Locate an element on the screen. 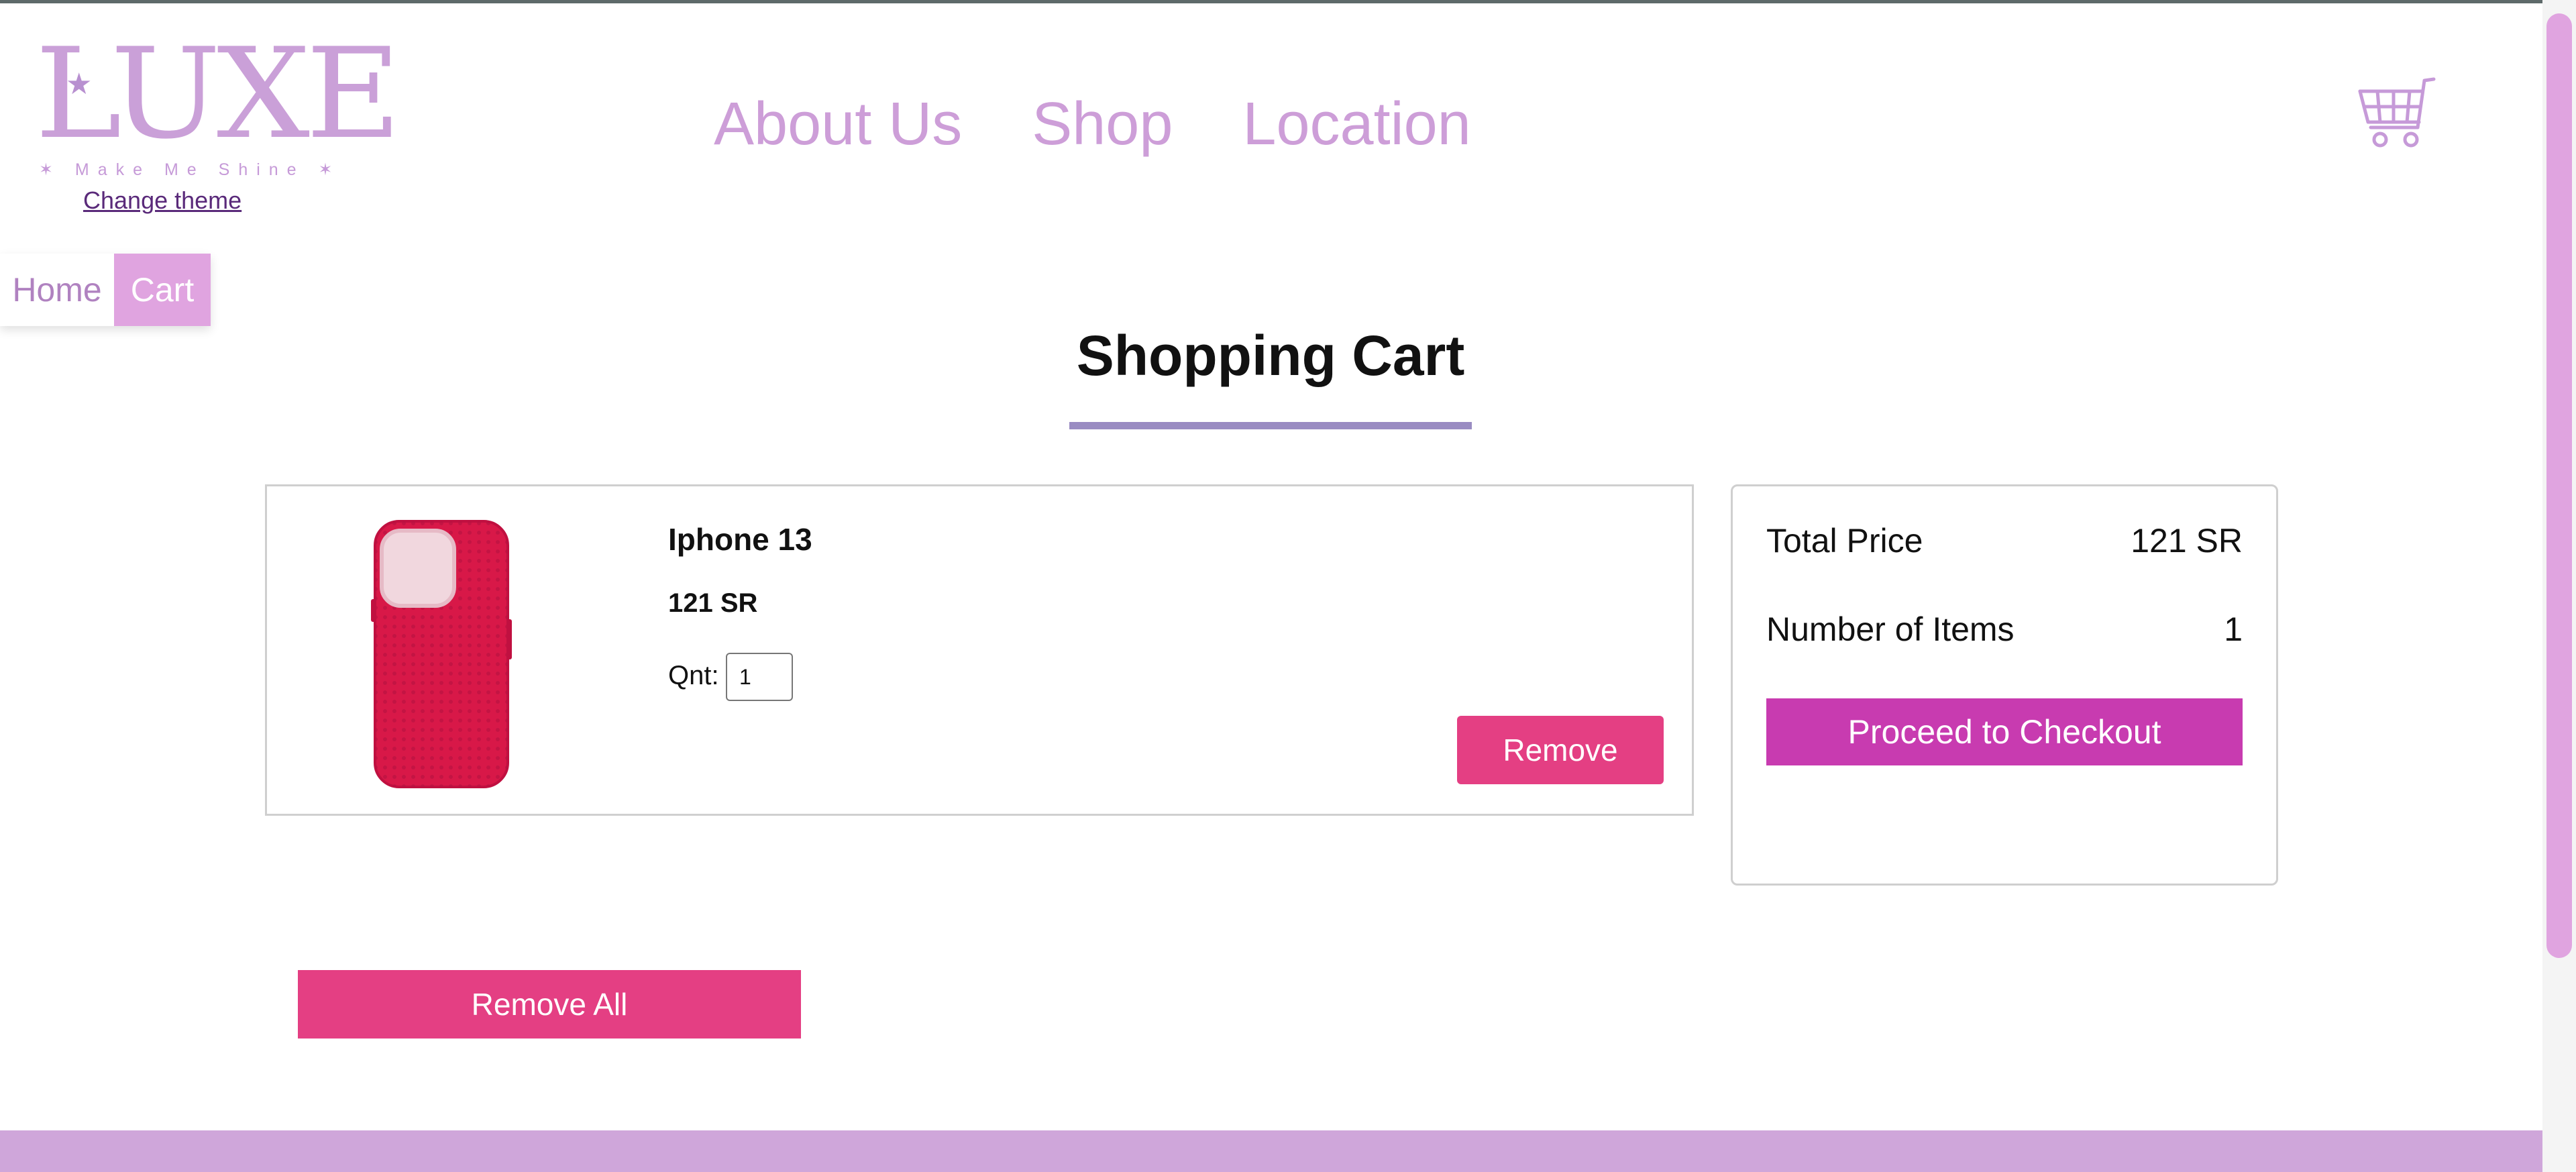 The height and width of the screenshot is (1172, 2576). product-price: 121 SR is located at coordinates (713, 603).